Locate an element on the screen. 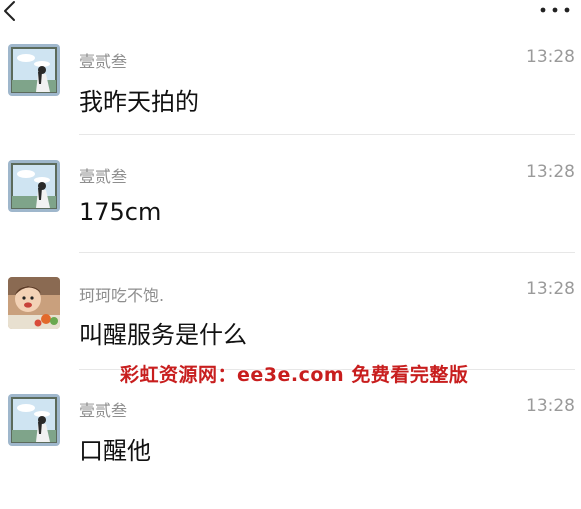 Image resolution: width=581 pixels, height=509 pixels. message-text: 175cm is located at coordinates (120, 212).